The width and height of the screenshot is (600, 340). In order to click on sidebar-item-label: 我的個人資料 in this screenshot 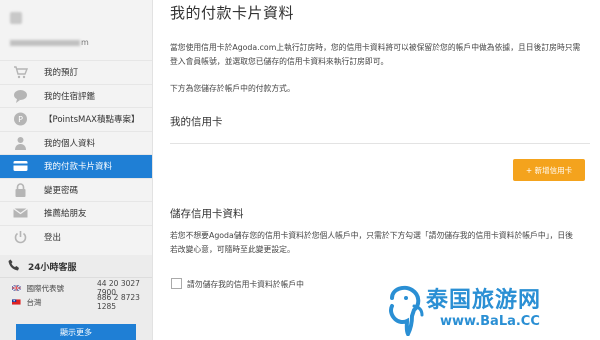, I will do `click(70, 143)`.